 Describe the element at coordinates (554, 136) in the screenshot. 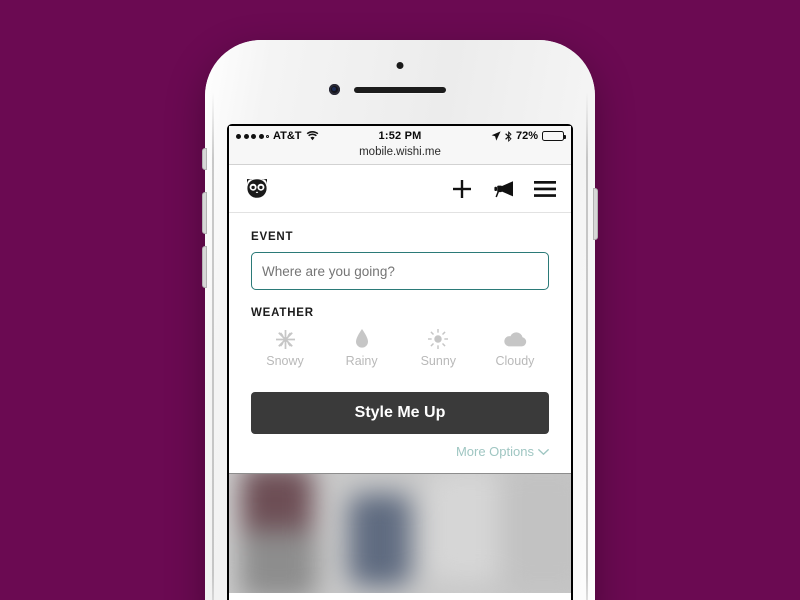

I see `battery-icon` at that location.